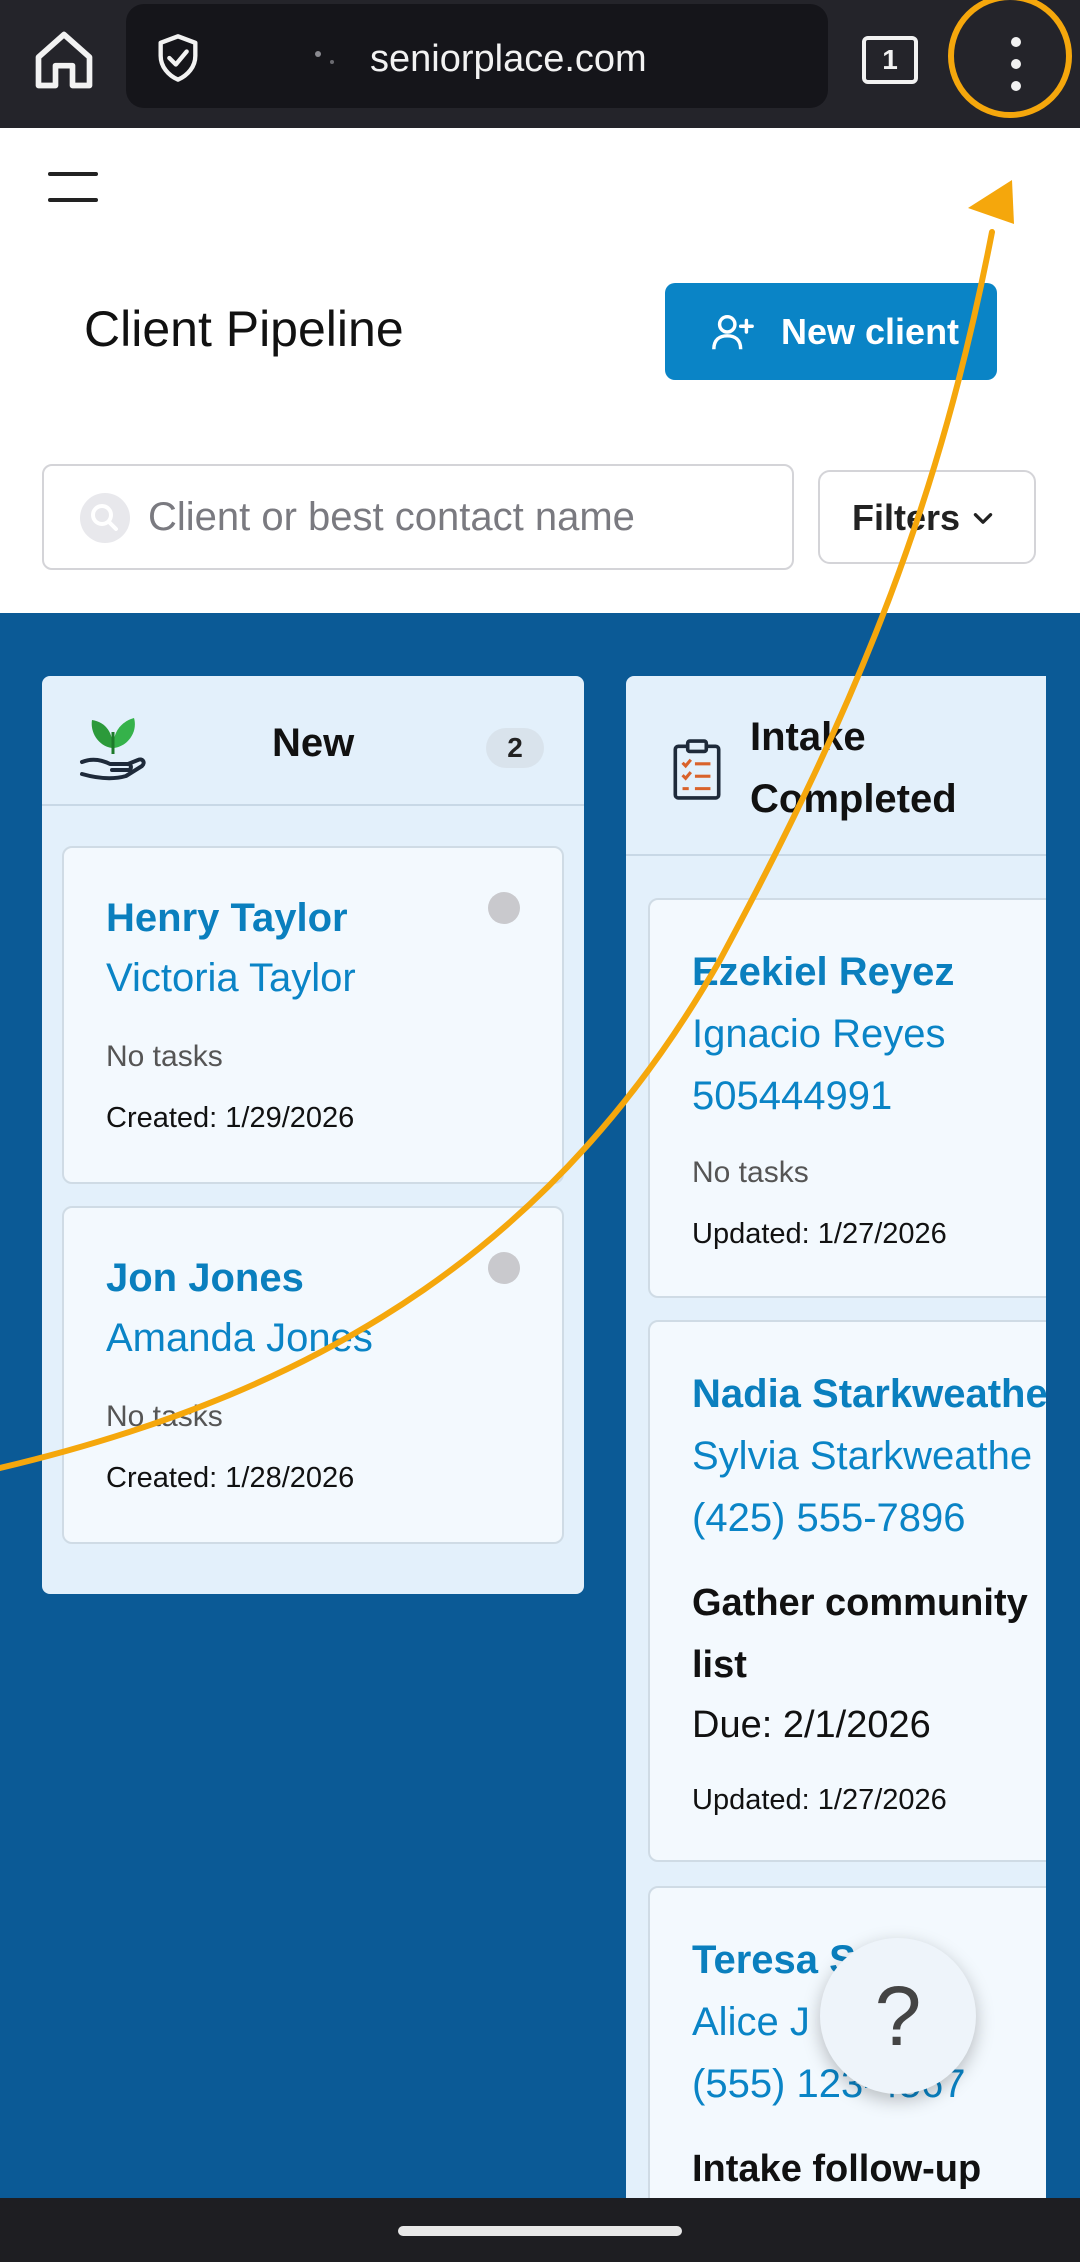 This screenshot has width=1080, height=2262. Describe the element at coordinates (719, 1665) in the screenshot. I see `task-title-line: list` at that location.